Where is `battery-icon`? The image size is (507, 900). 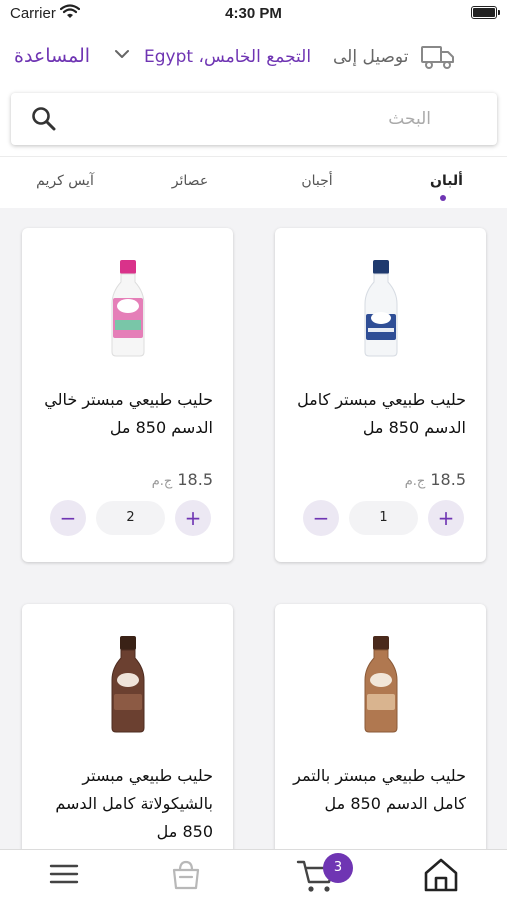
battery-icon is located at coordinates (485, 12).